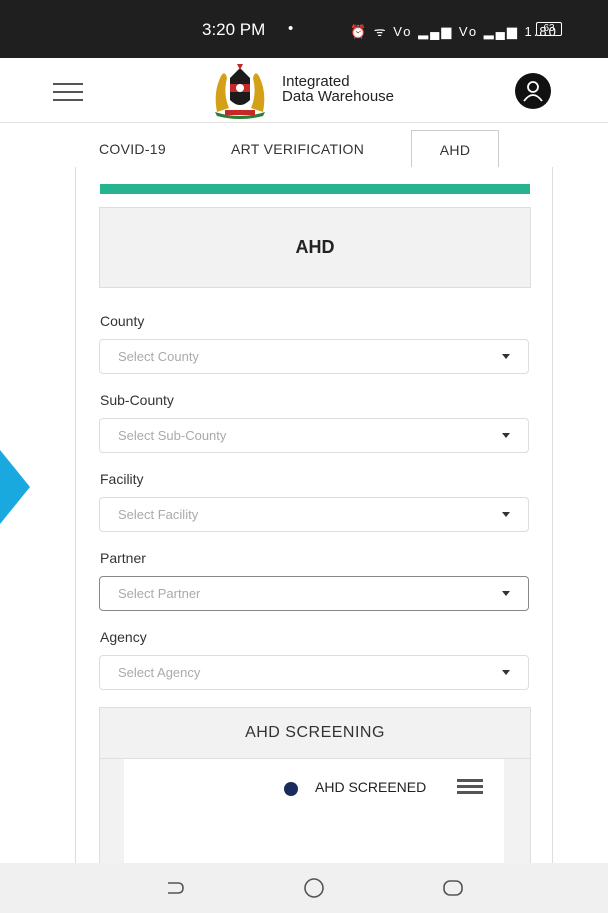  I want to click on user-icon, so click(533, 91).